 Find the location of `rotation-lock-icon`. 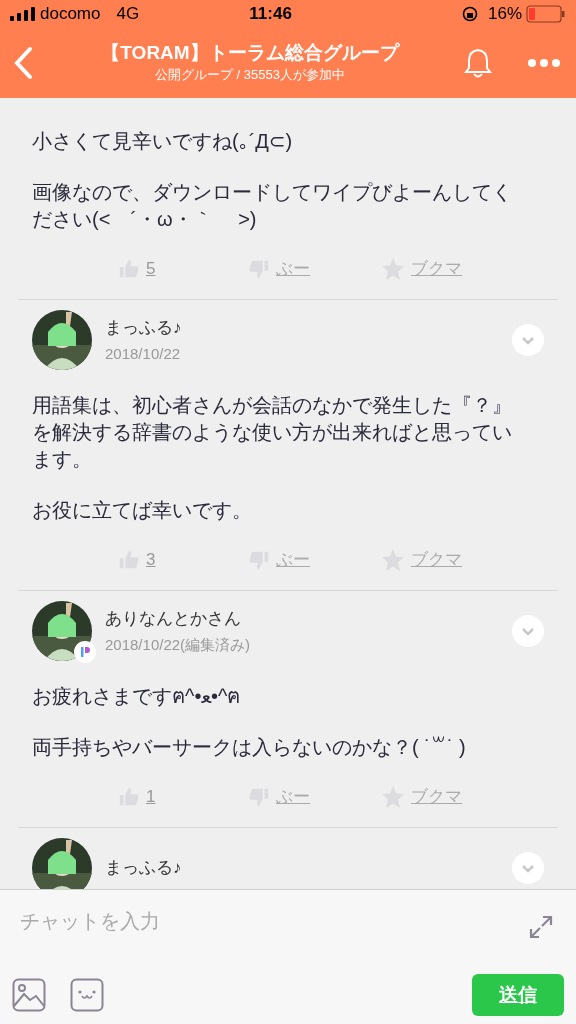

rotation-lock-icon is located at coordinates (469, 14).